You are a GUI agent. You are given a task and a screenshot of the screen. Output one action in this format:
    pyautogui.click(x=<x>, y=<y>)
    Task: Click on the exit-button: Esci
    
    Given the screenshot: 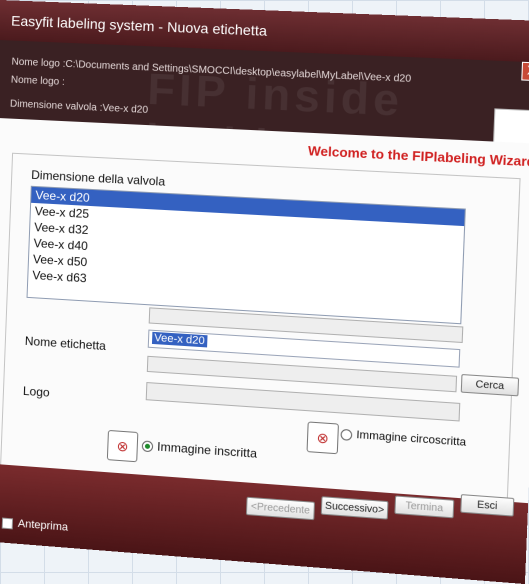 What is the action you would take?
    pyautogui.click(x=487, y=505)
    